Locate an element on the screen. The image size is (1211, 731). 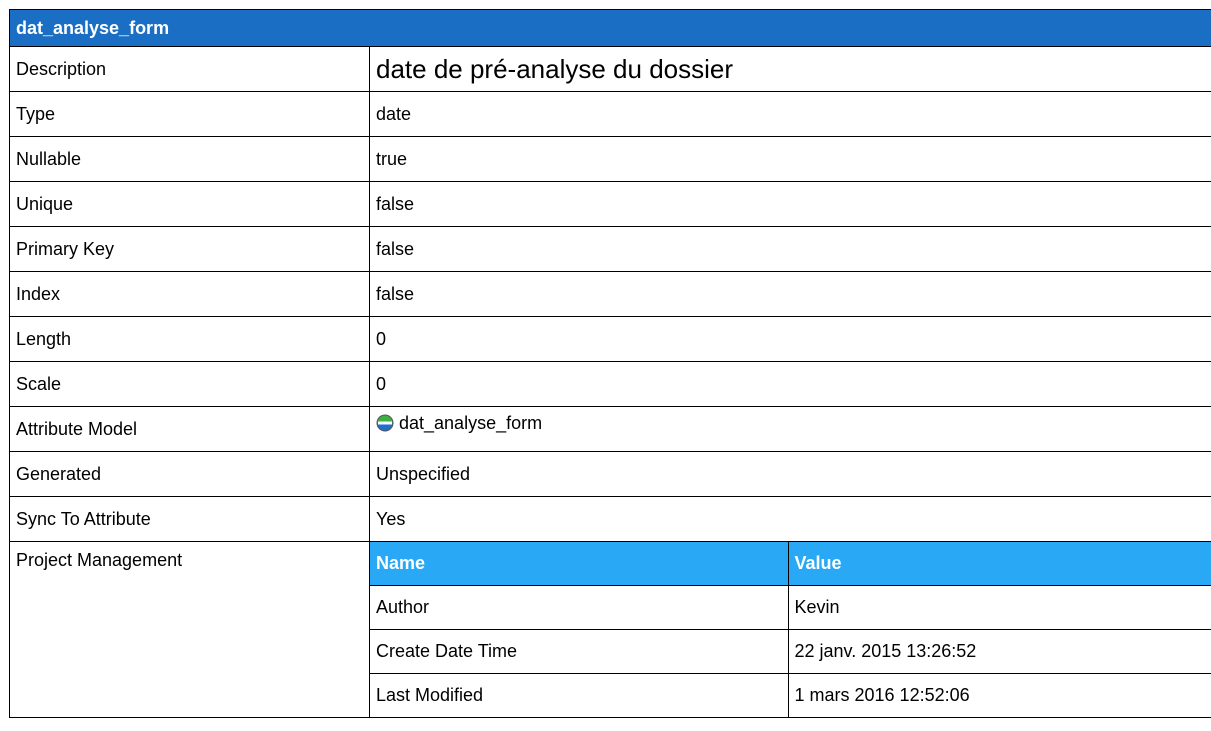
type-value: date is located at coordinates (789, 114).